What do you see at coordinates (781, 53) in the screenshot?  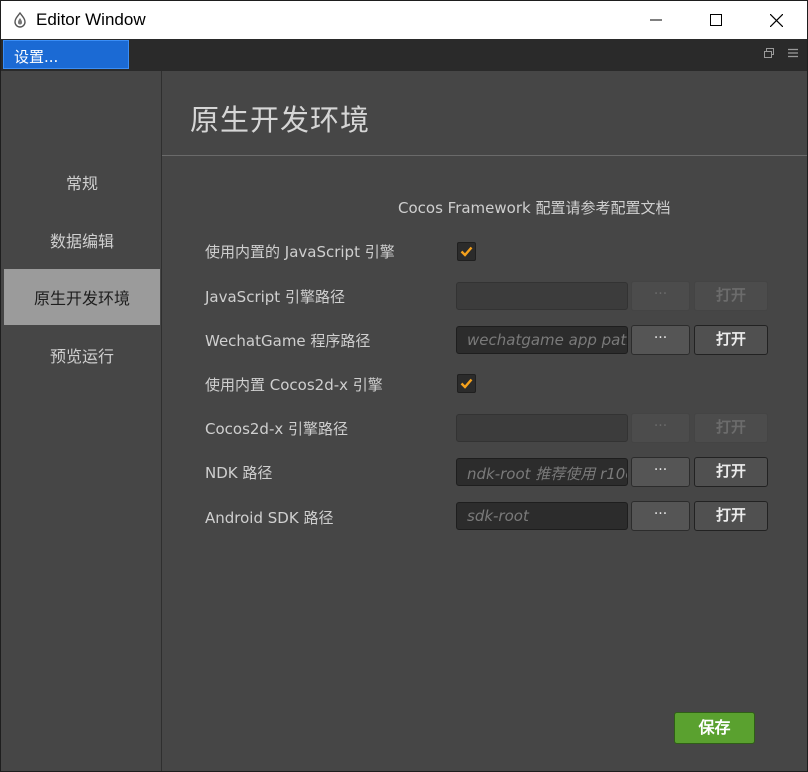 I see `tab-bar-tools` at bounding box center [781, 53].